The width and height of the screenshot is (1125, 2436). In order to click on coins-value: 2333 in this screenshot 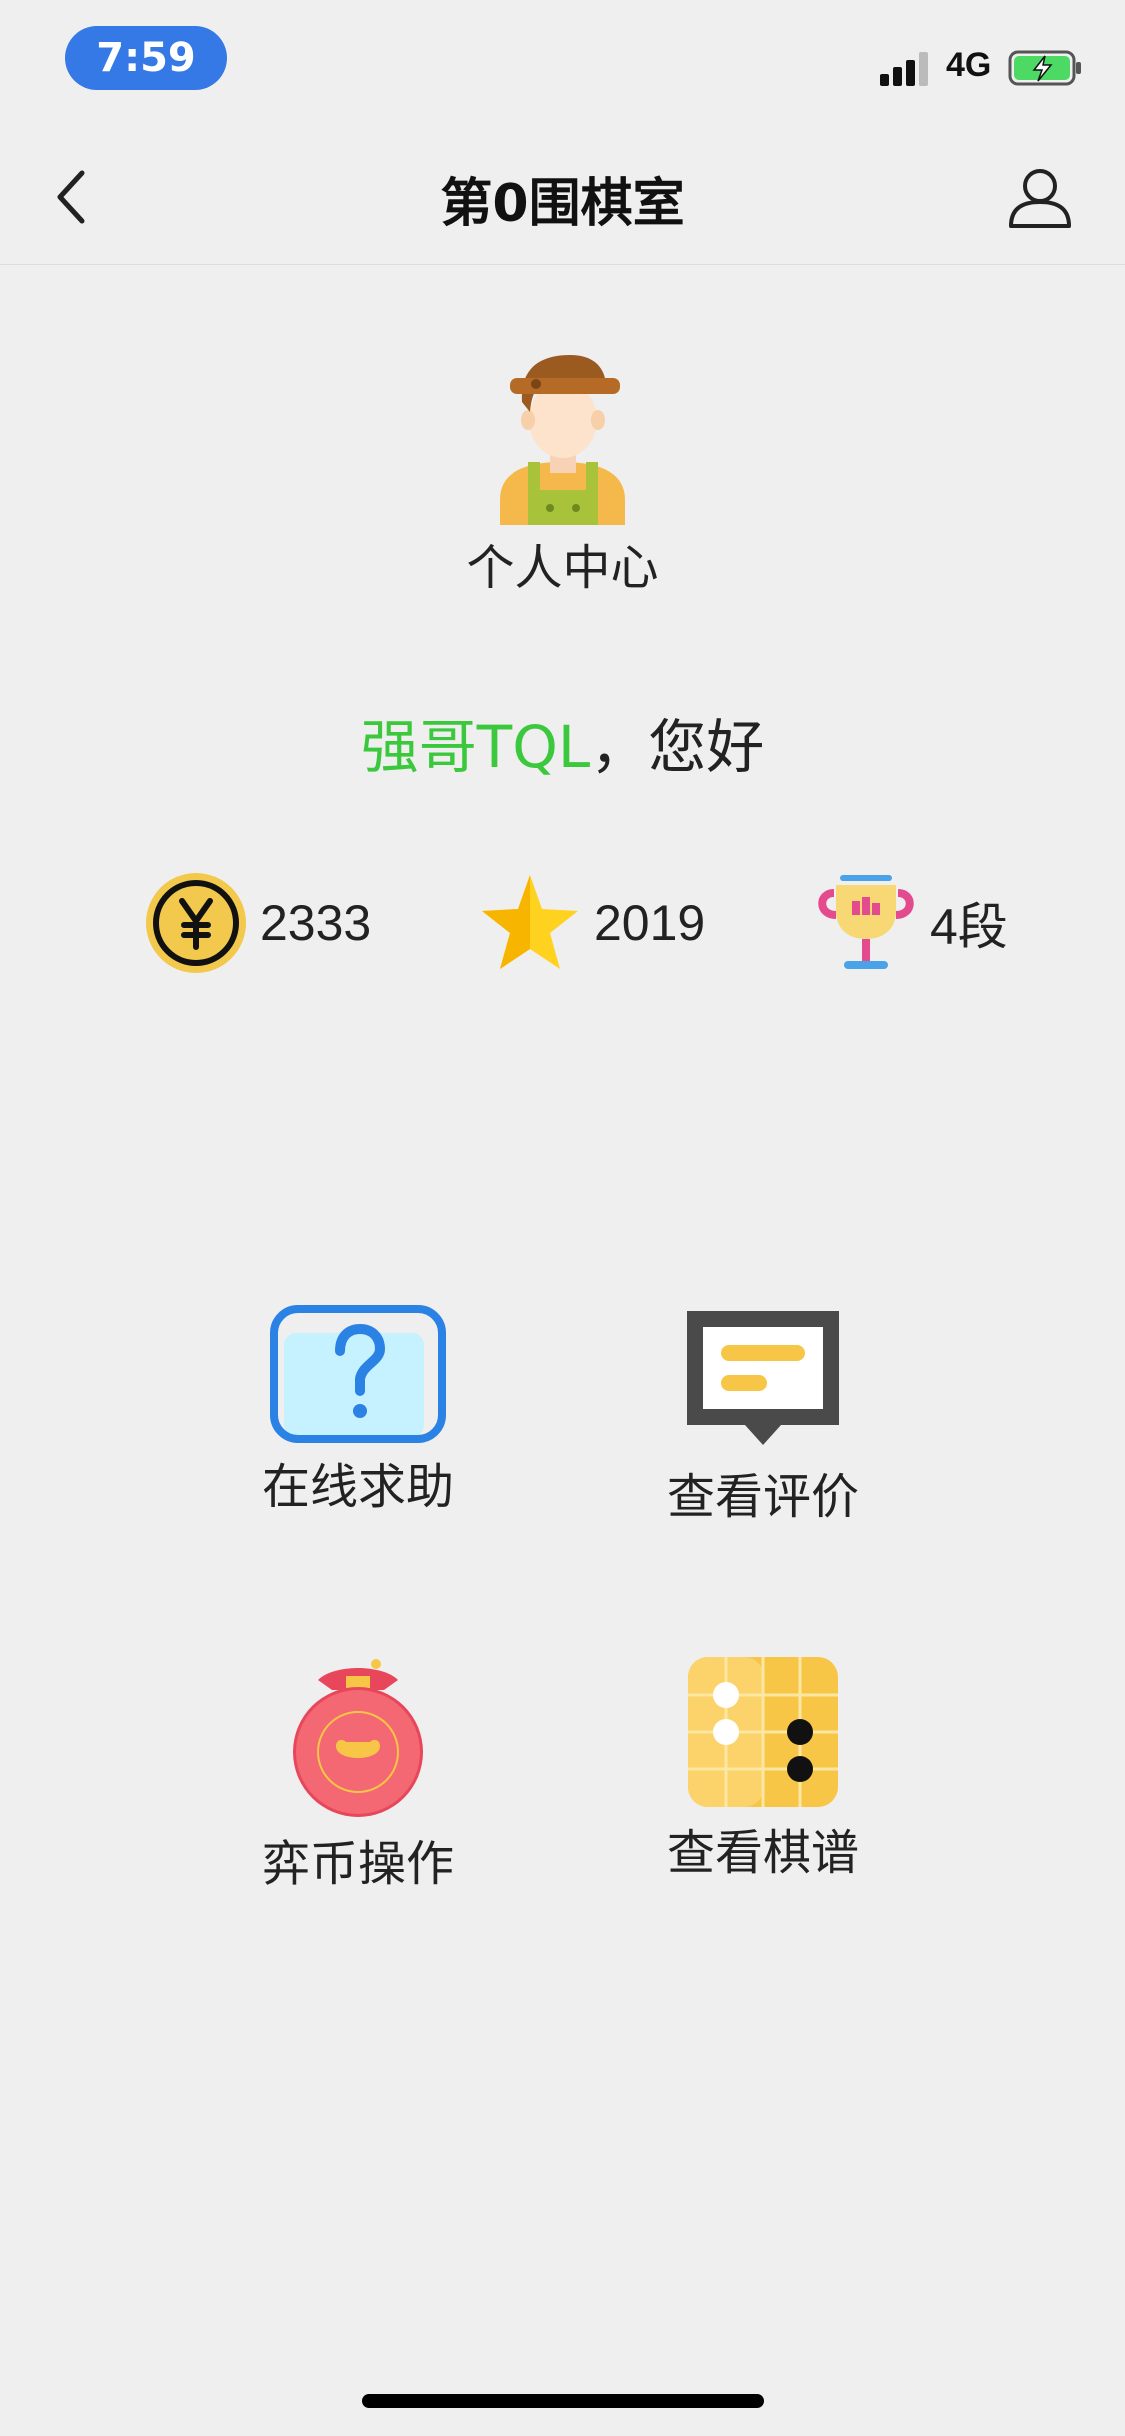, I will do `click(316, 923)`.